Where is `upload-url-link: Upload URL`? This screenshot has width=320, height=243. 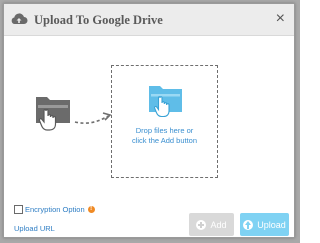 upload-url-link: Upload URL is located at coordinates (34, 228).